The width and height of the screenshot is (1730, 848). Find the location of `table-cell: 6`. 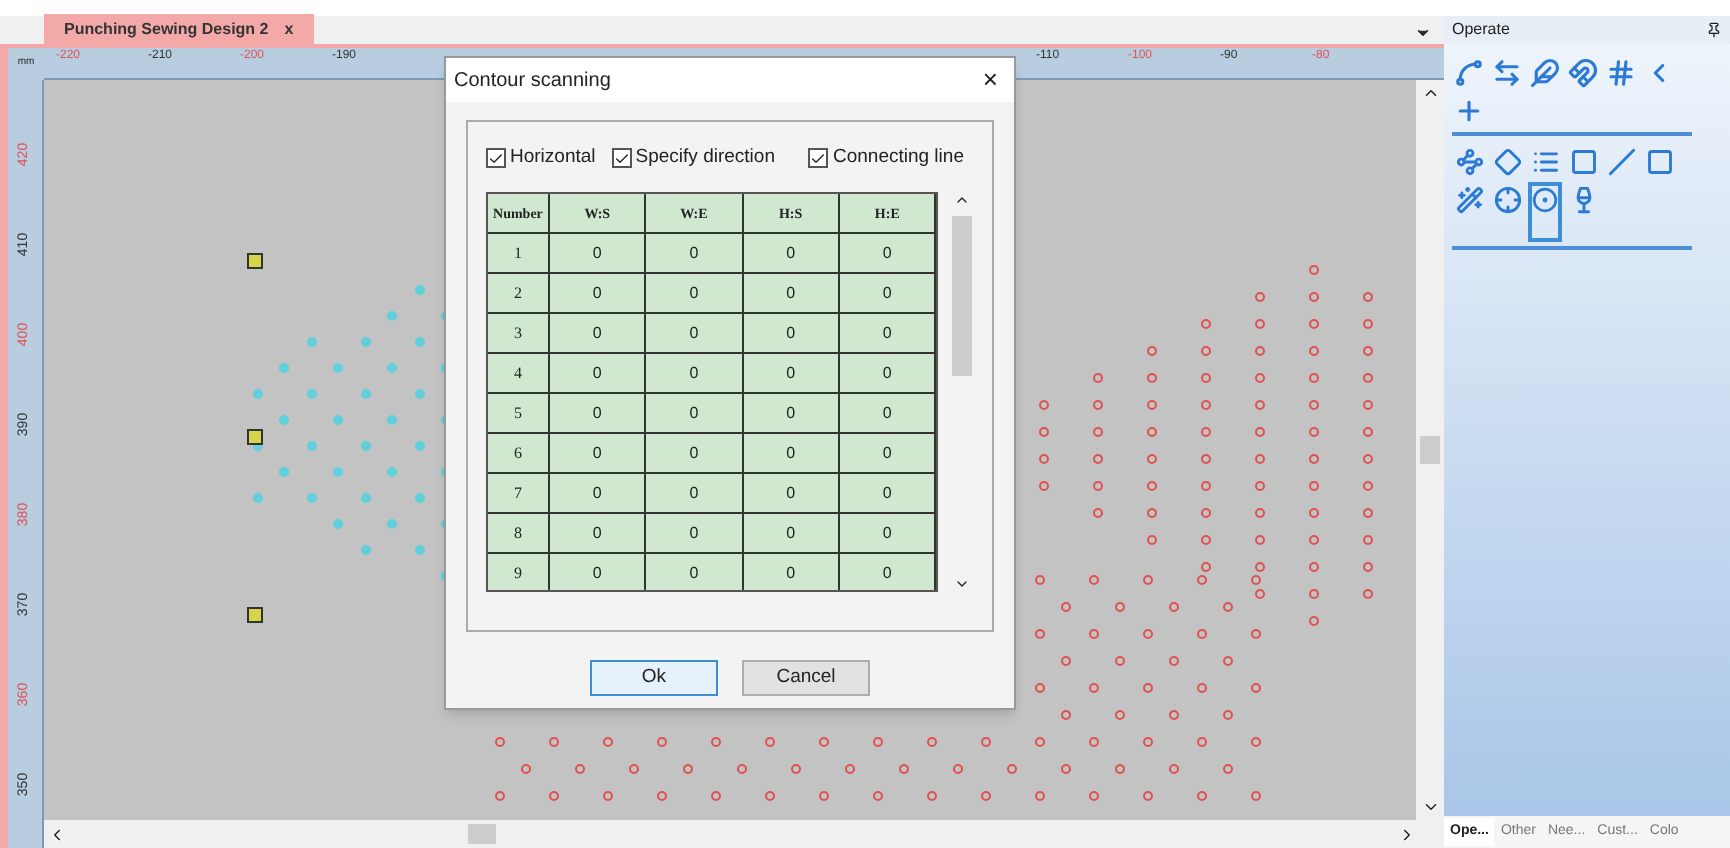

table-cell: 6 is located at coordinates (519, 453).